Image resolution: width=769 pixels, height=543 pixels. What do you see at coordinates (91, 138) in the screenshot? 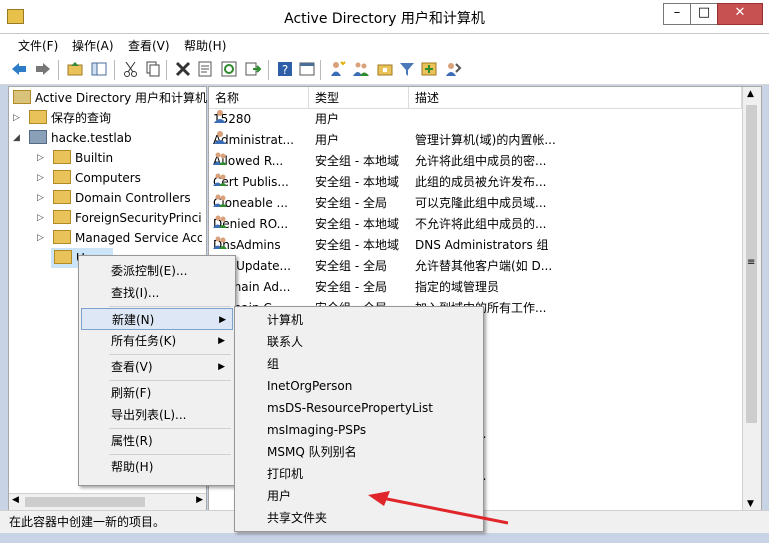
I see `tree-label: hacke.testlab` at bounding box center [91, 138].